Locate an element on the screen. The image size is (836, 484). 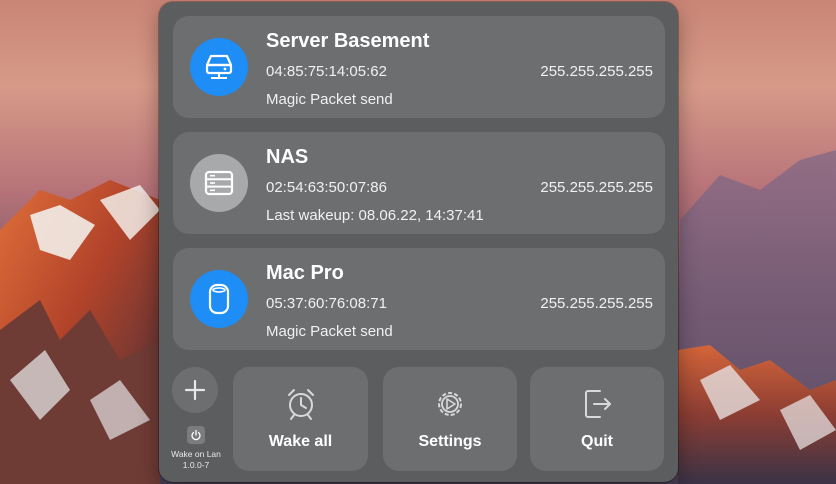
mac-pro-icon is located at coordinates (219, 299).